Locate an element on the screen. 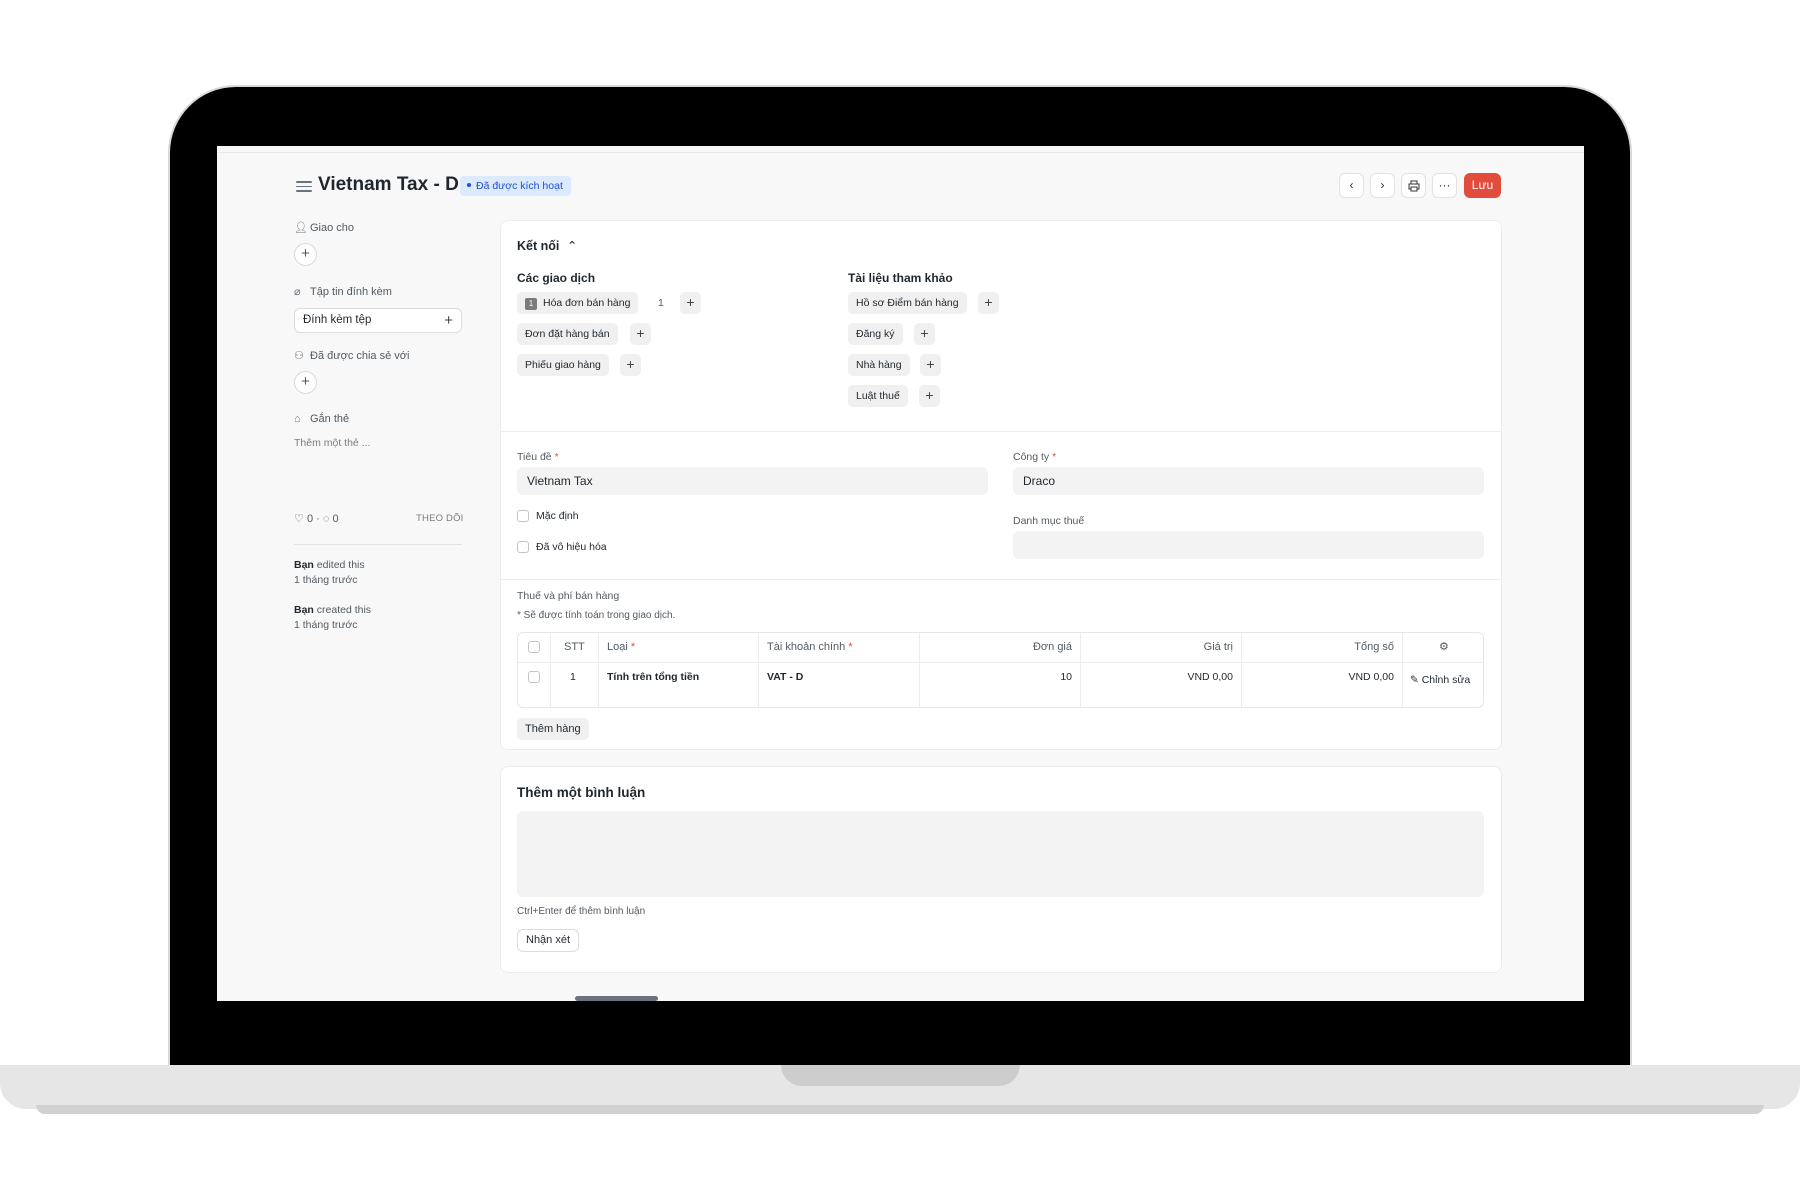 The height and width of the screenshot is (1200, 1800). activity-item: Bạn edited this 1 tháng trước is located at coordinates (329, 572).